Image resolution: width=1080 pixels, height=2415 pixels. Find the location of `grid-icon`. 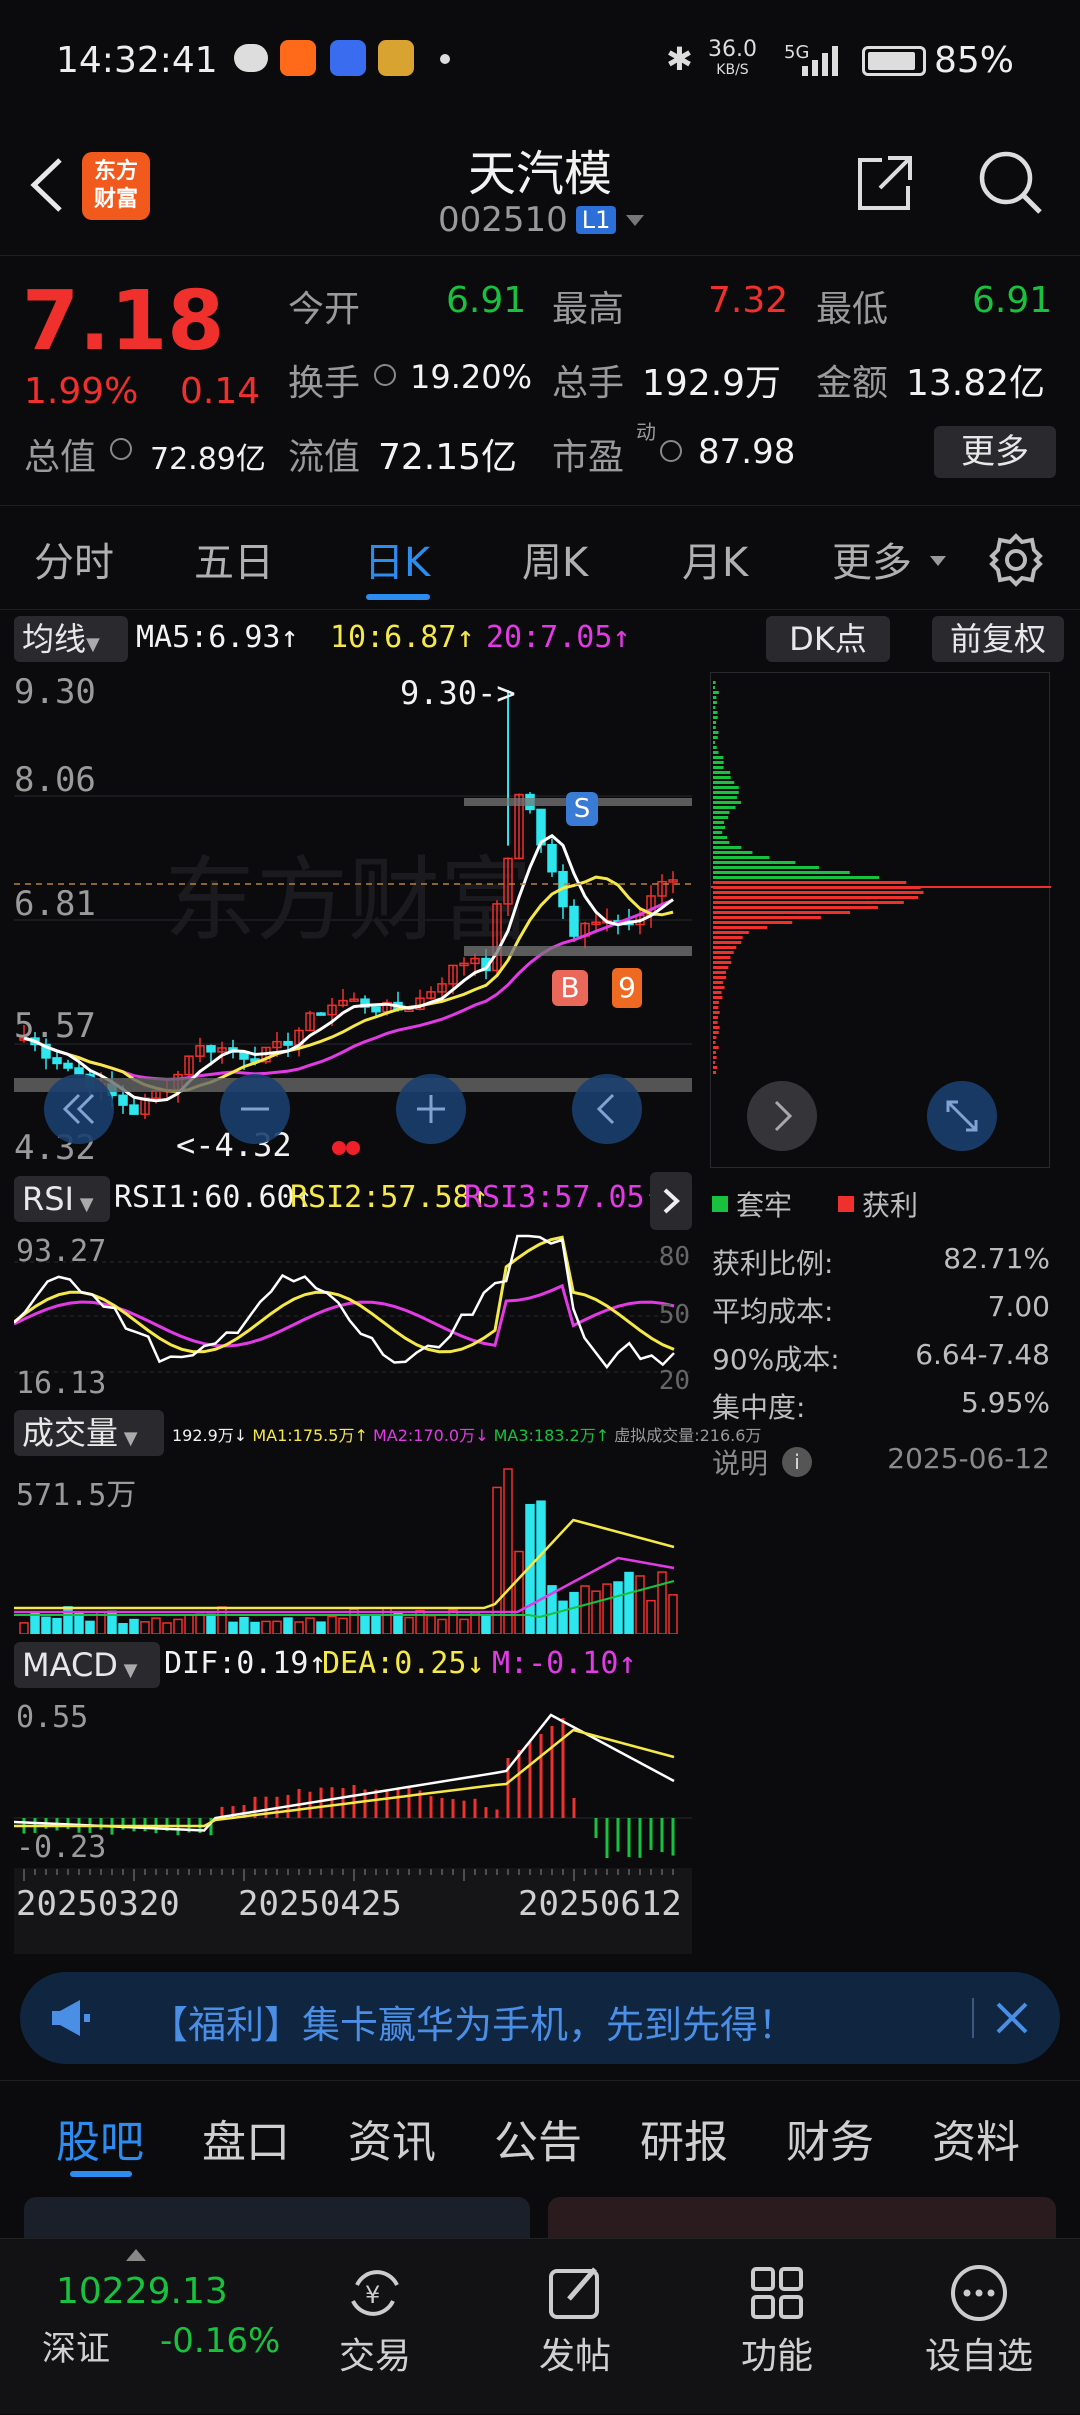

grid-icon is located at coordinates (777, 2293).